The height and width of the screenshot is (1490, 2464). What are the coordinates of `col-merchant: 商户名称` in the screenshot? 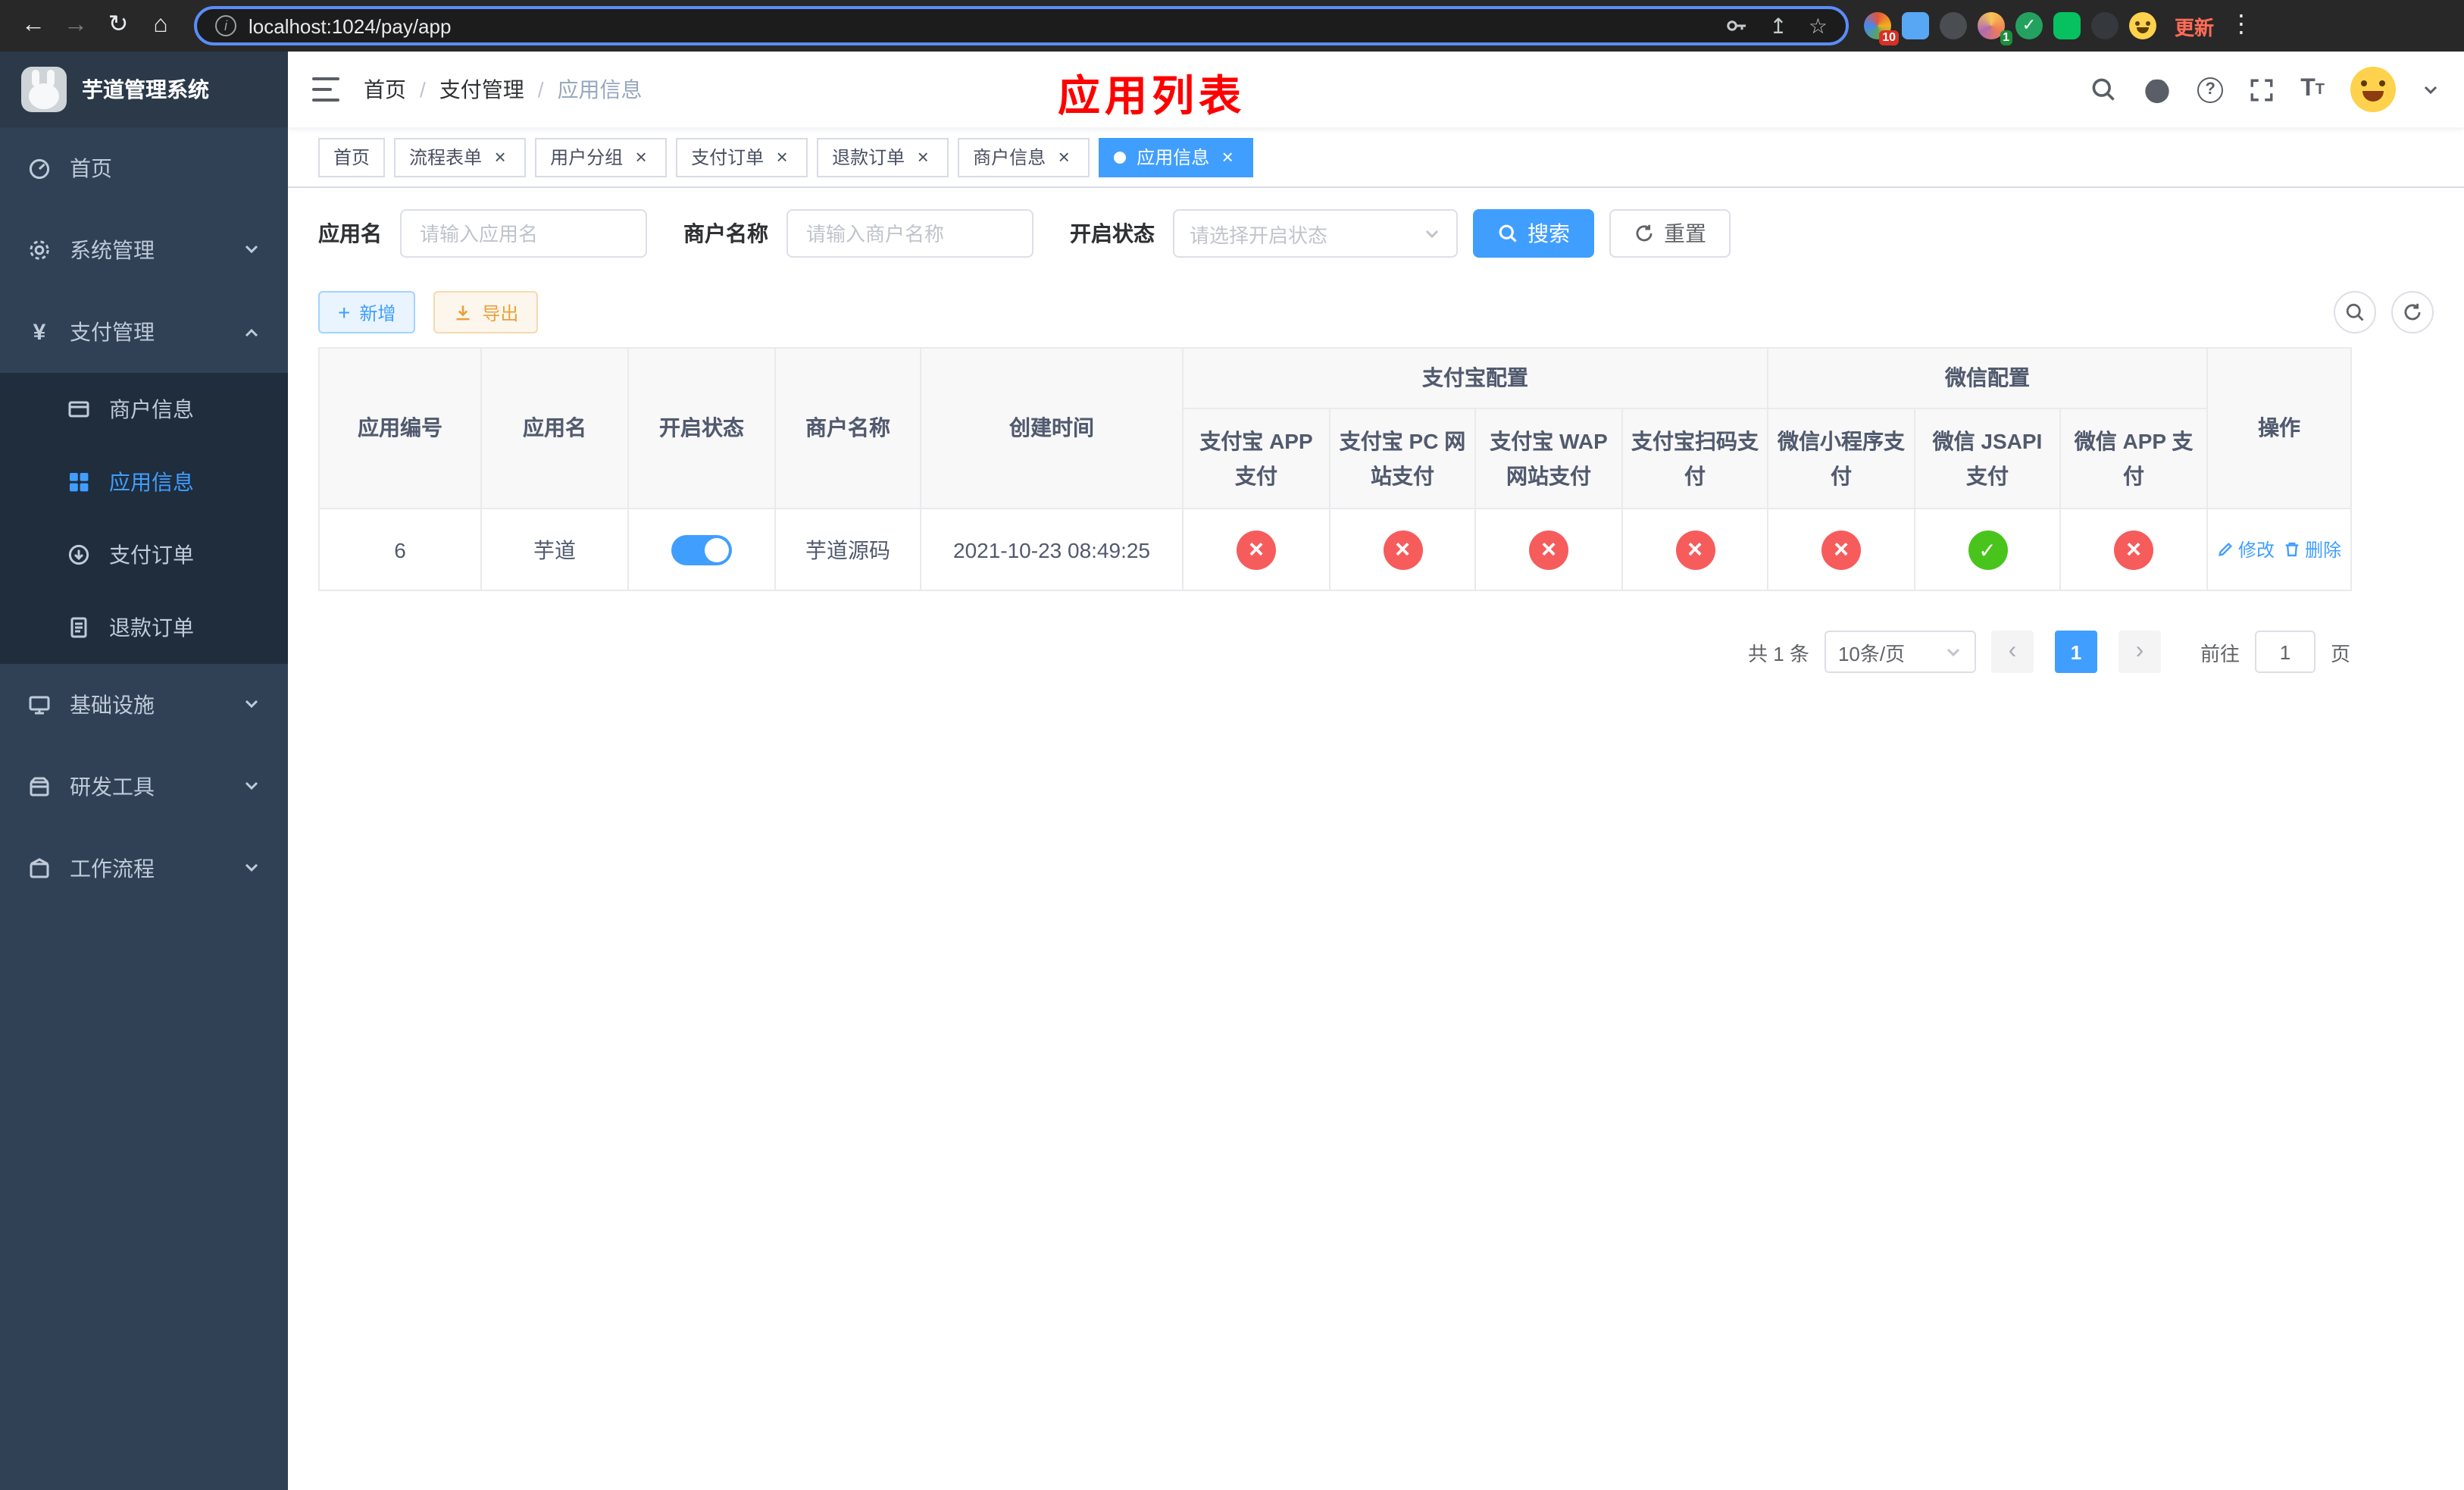 It's located at (847, 428).